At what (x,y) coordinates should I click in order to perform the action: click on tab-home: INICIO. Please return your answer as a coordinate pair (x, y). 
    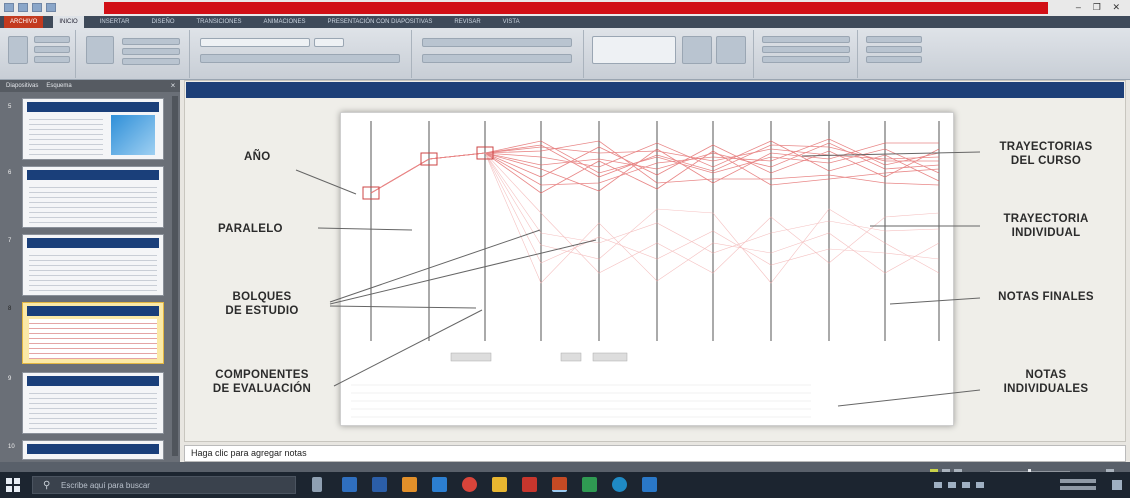
    Looking at the image, I should click on (68, 22).